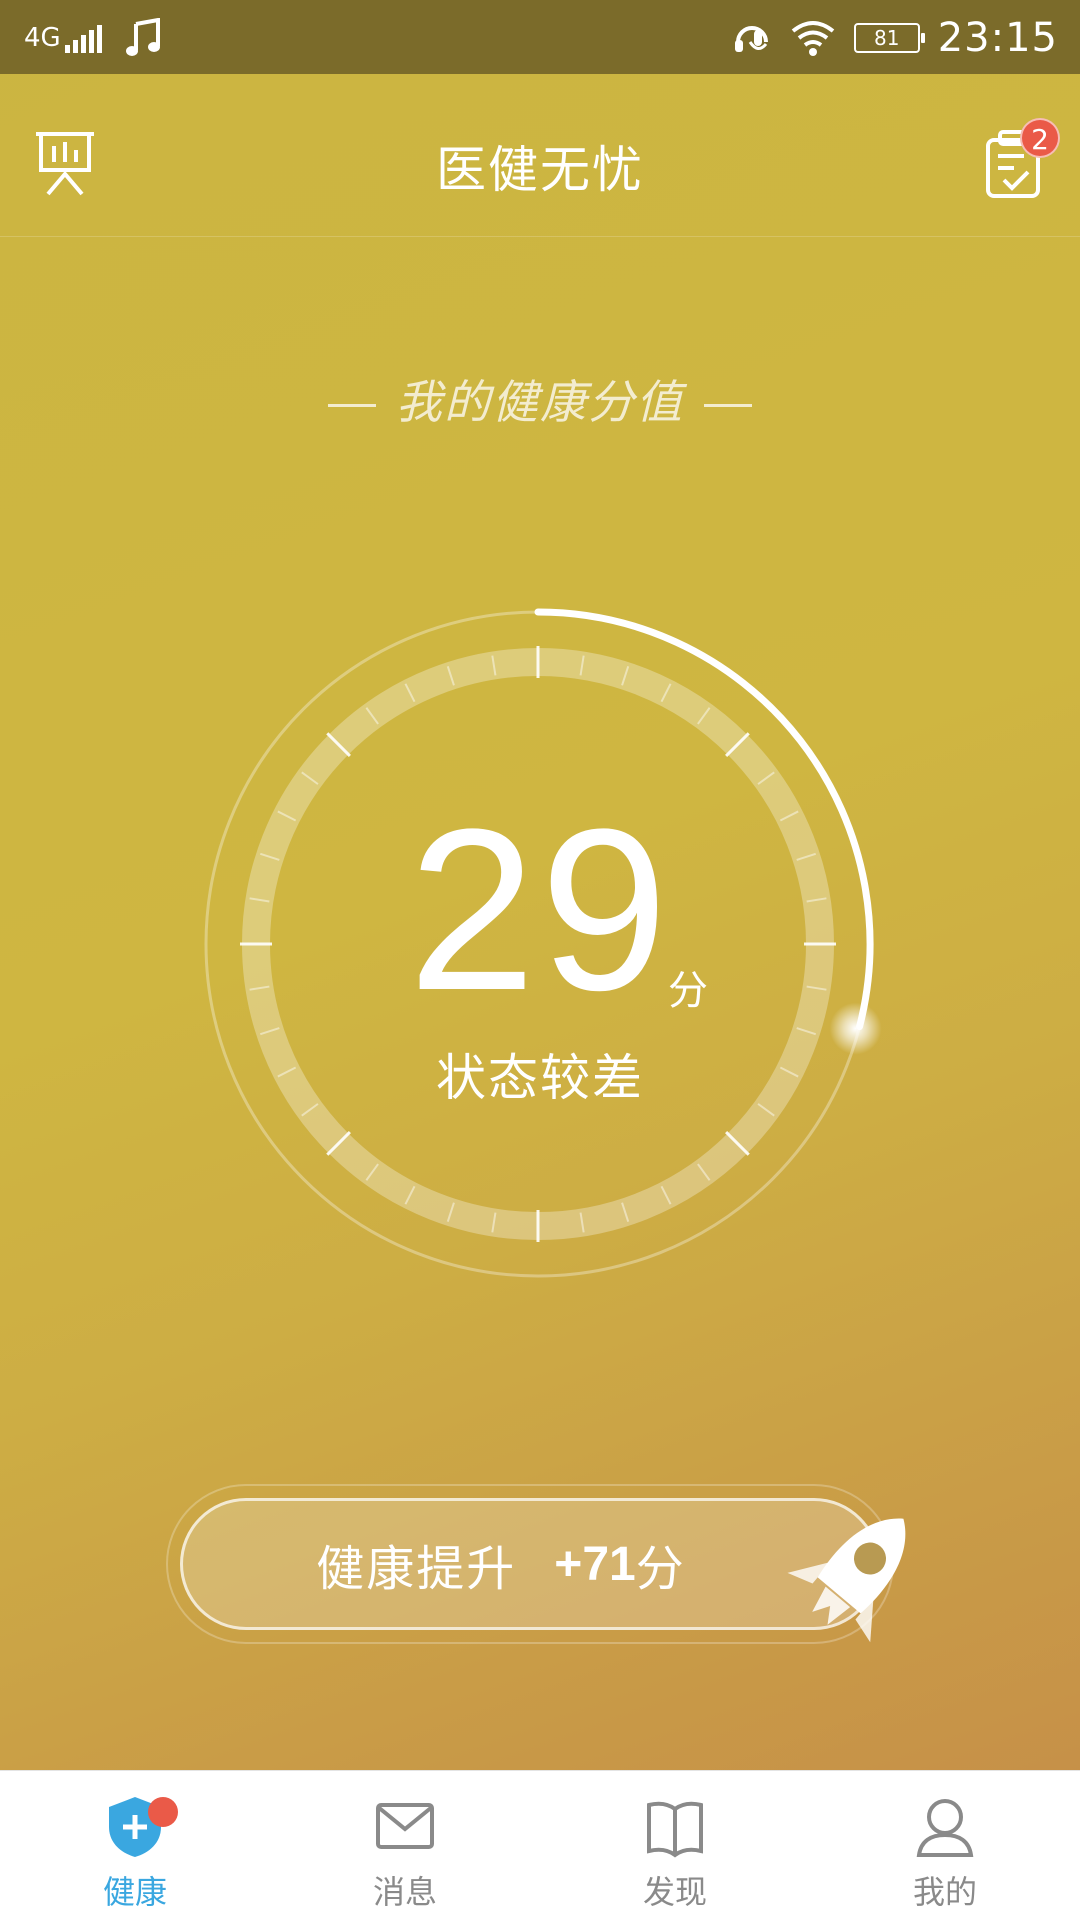  I want to click on wifi-icon, so click(812, 38).